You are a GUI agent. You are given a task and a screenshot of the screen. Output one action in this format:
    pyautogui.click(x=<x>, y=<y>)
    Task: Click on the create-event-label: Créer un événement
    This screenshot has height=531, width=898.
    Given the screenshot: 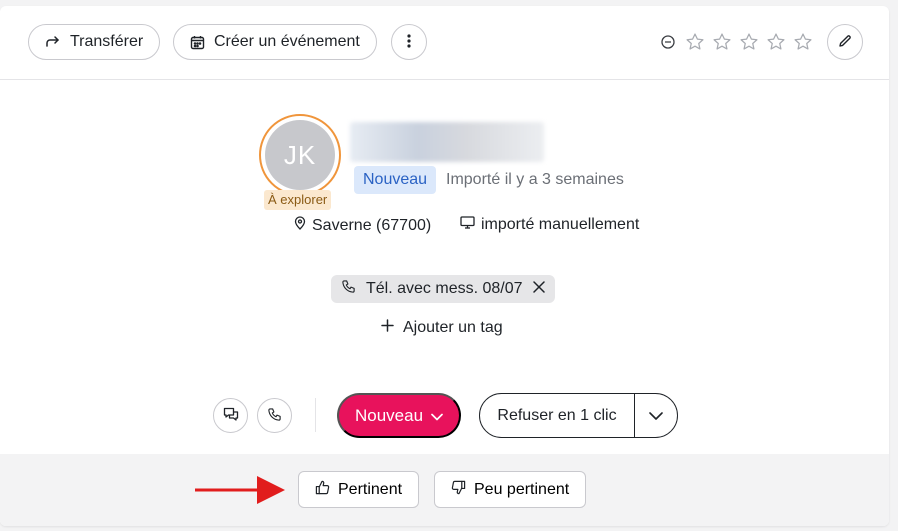 What is the action you would take?
    pyautogui.click(x=287, y=41)
    